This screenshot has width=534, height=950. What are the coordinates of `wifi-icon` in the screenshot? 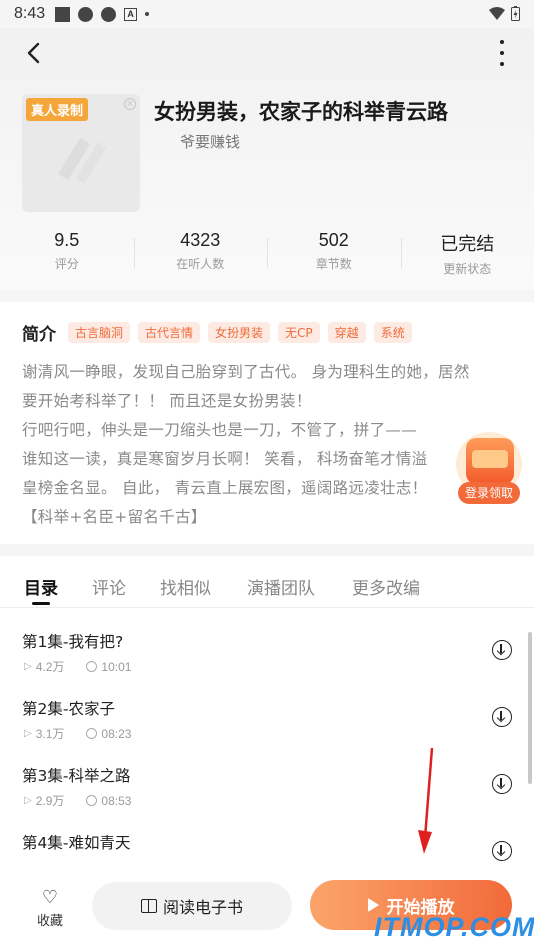 It's located at (497, 13).